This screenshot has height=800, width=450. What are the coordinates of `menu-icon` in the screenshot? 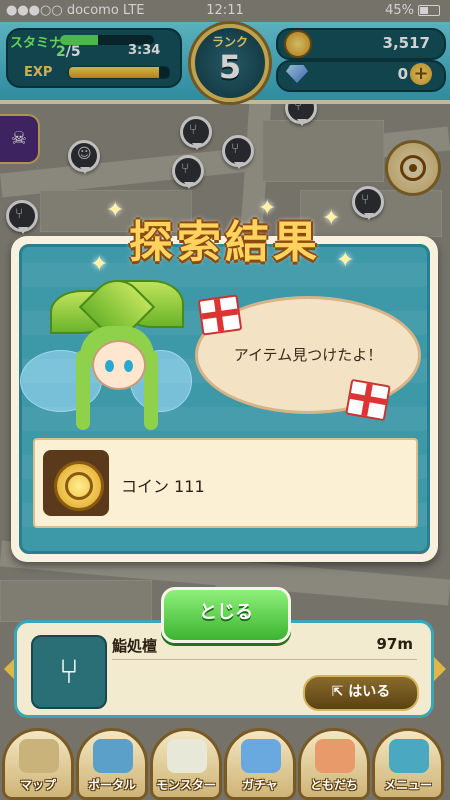 It's located at (409, 756).